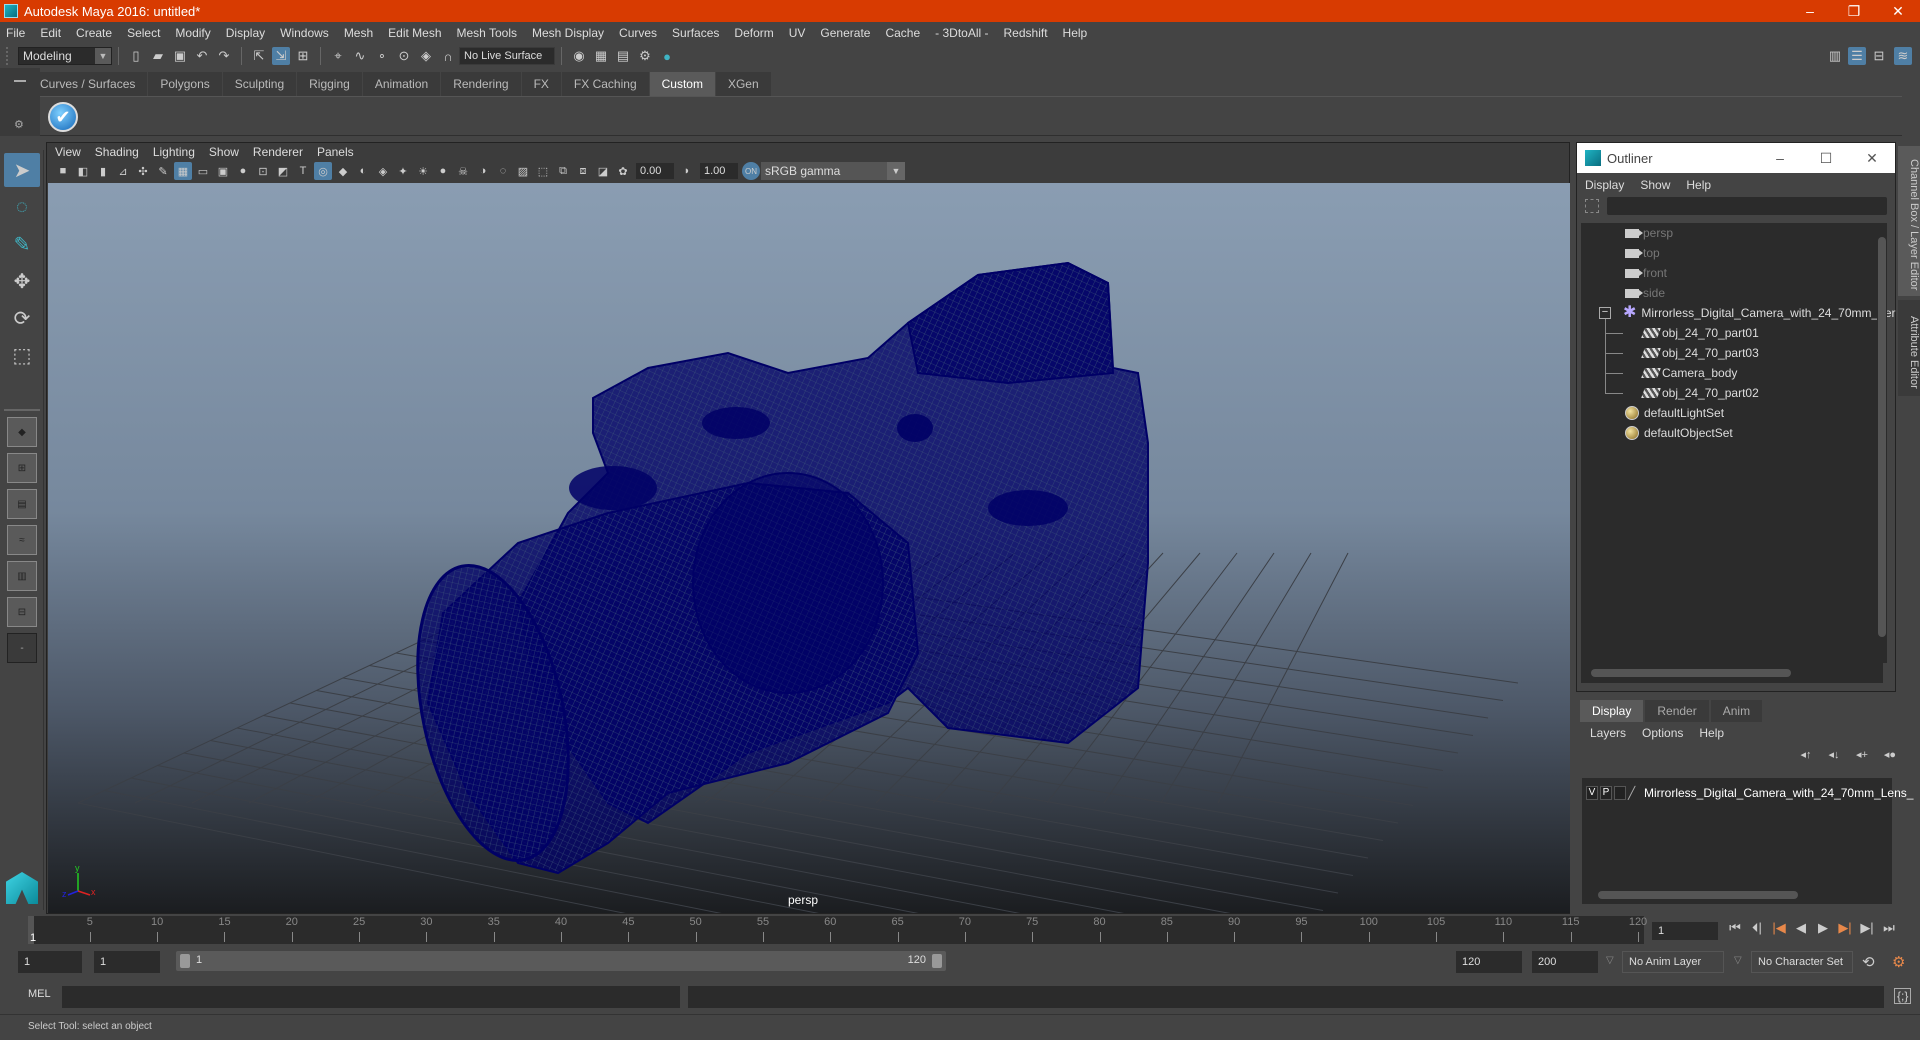  What do you see at coordinates (180, 56) in the screenshot?
I see `save-scene-icon: ▣` at bounding box center [180, 56].